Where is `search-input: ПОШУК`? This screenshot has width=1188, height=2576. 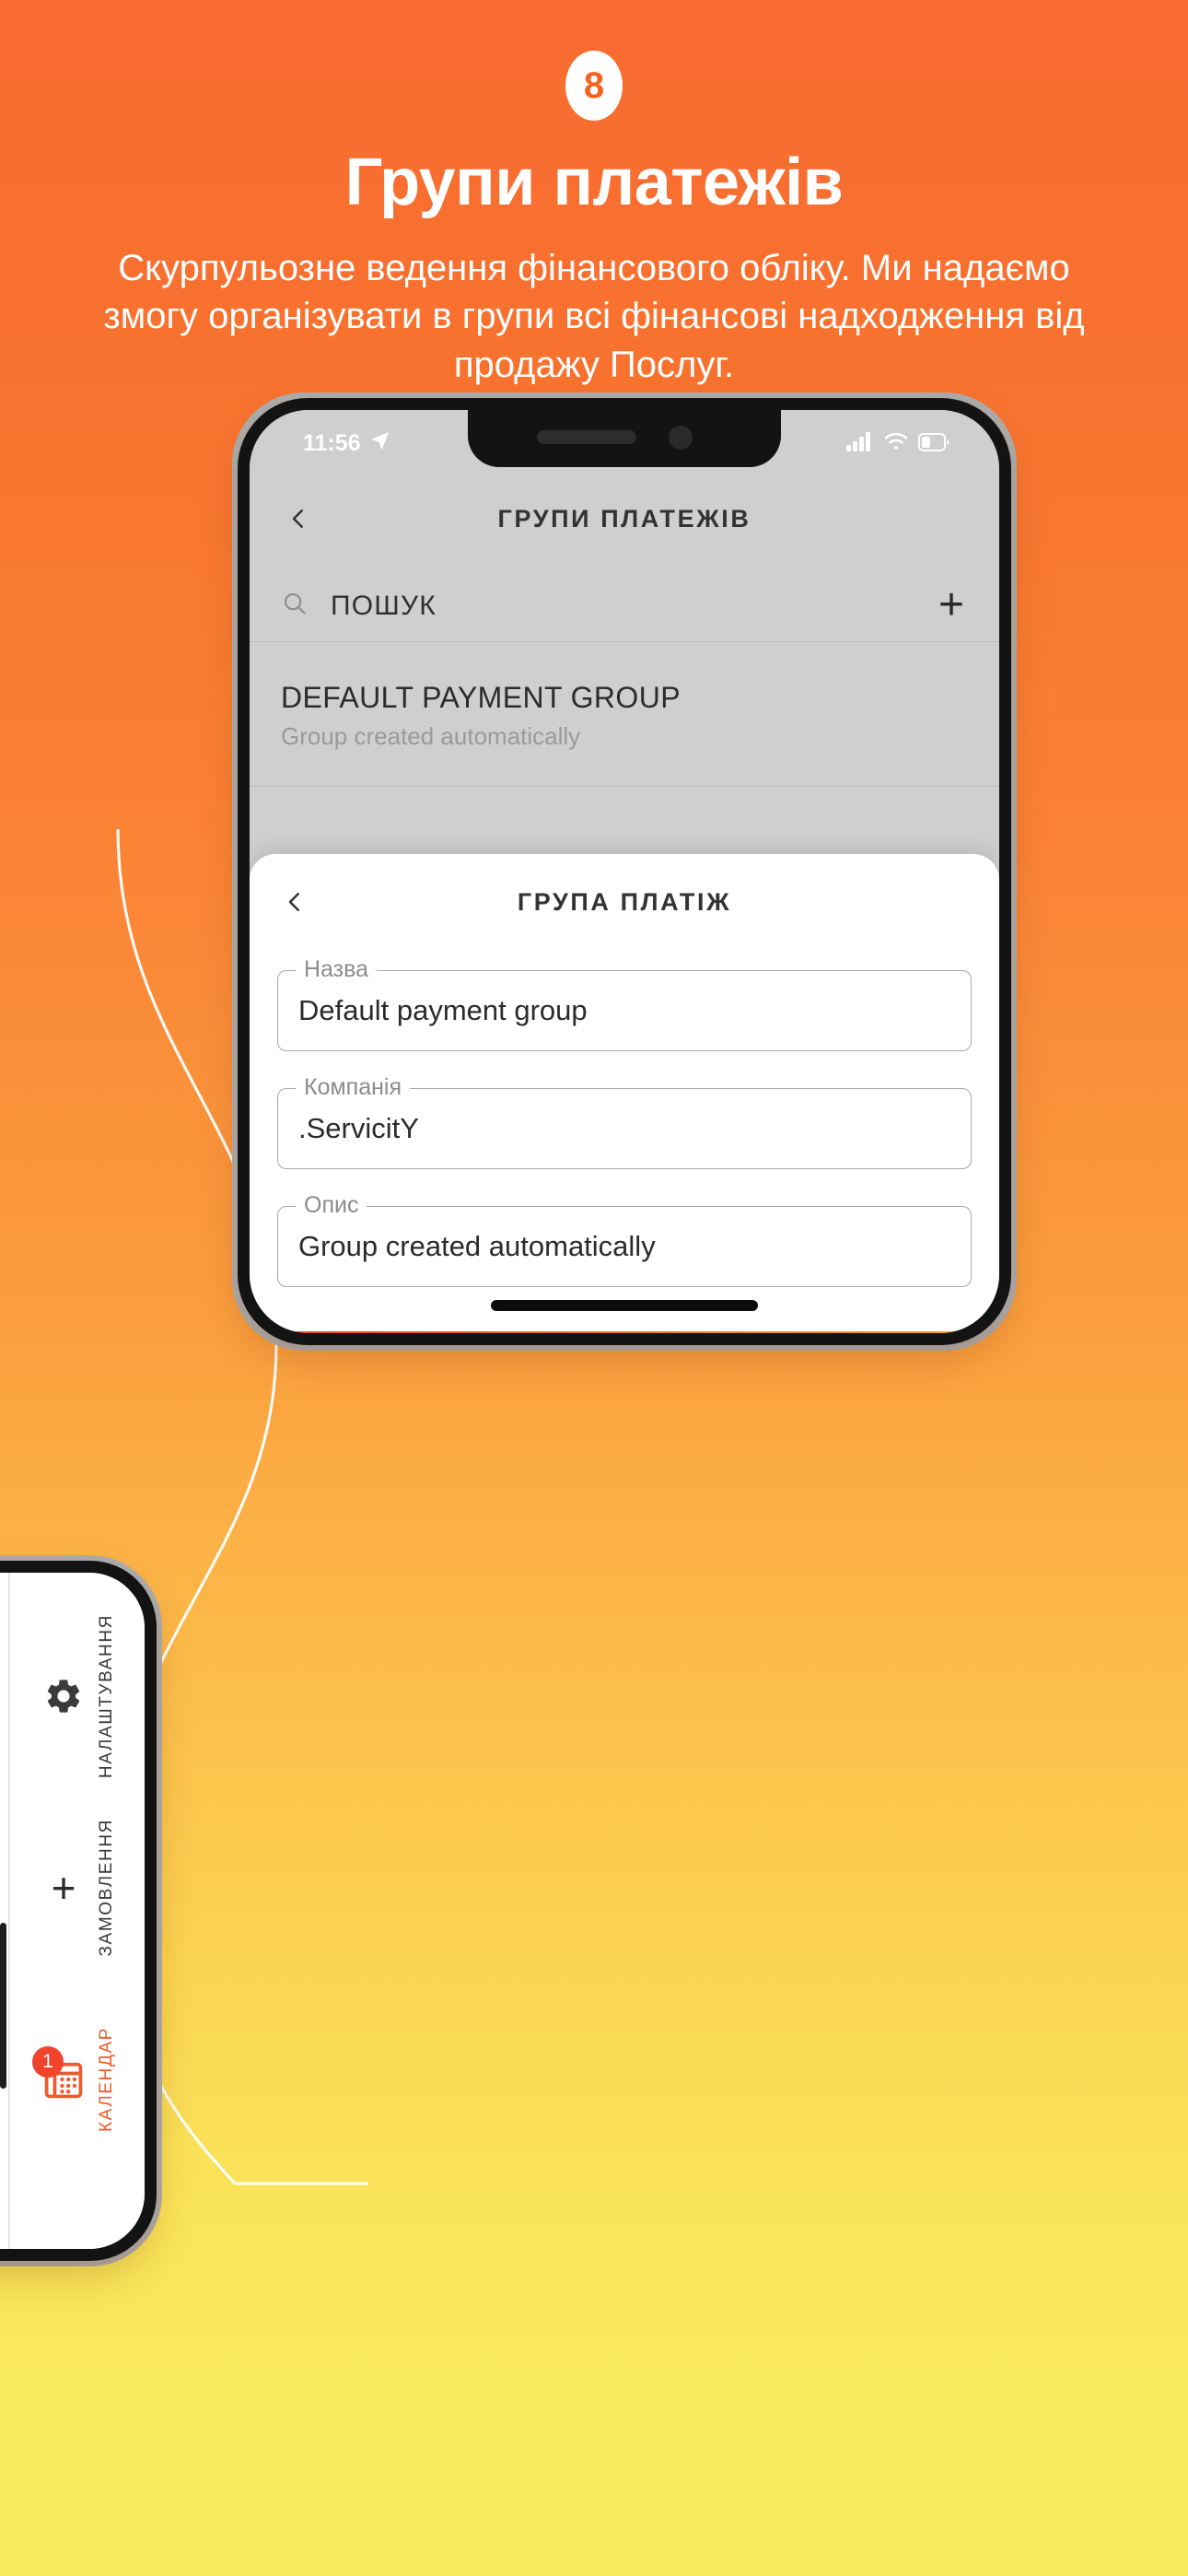
search-input: ПОШУК is located at coordinates (623, 606).